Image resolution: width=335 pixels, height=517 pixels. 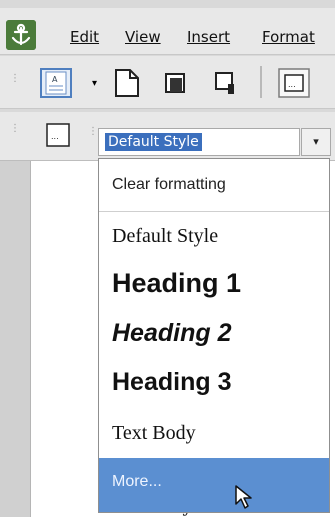 What do you see at coordinates (94, 83) in the screenshot?
I see `document-dropdown-icon: ▾` at bounding box center [94, 83].